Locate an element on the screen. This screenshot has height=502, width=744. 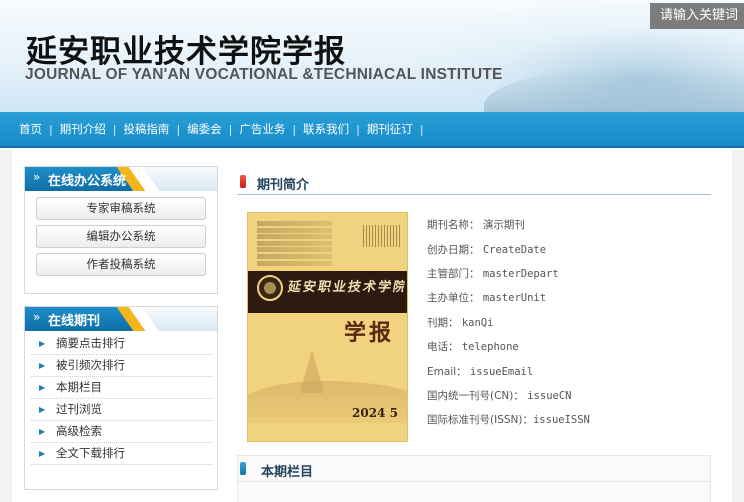
site-title: 延安职业技术学院学报 is located at coordinates (186, 52).